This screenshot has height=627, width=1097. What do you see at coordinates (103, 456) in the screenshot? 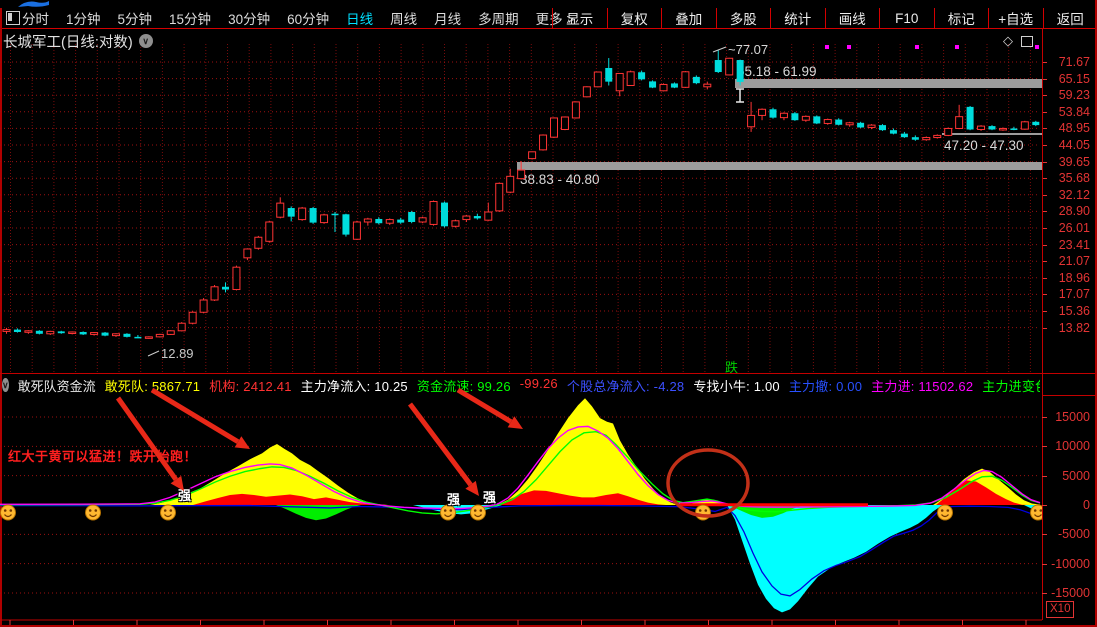
I see `user-note-text: 红大于黄可以猛进！跌开始跑！` at bounding box center [103, 456].